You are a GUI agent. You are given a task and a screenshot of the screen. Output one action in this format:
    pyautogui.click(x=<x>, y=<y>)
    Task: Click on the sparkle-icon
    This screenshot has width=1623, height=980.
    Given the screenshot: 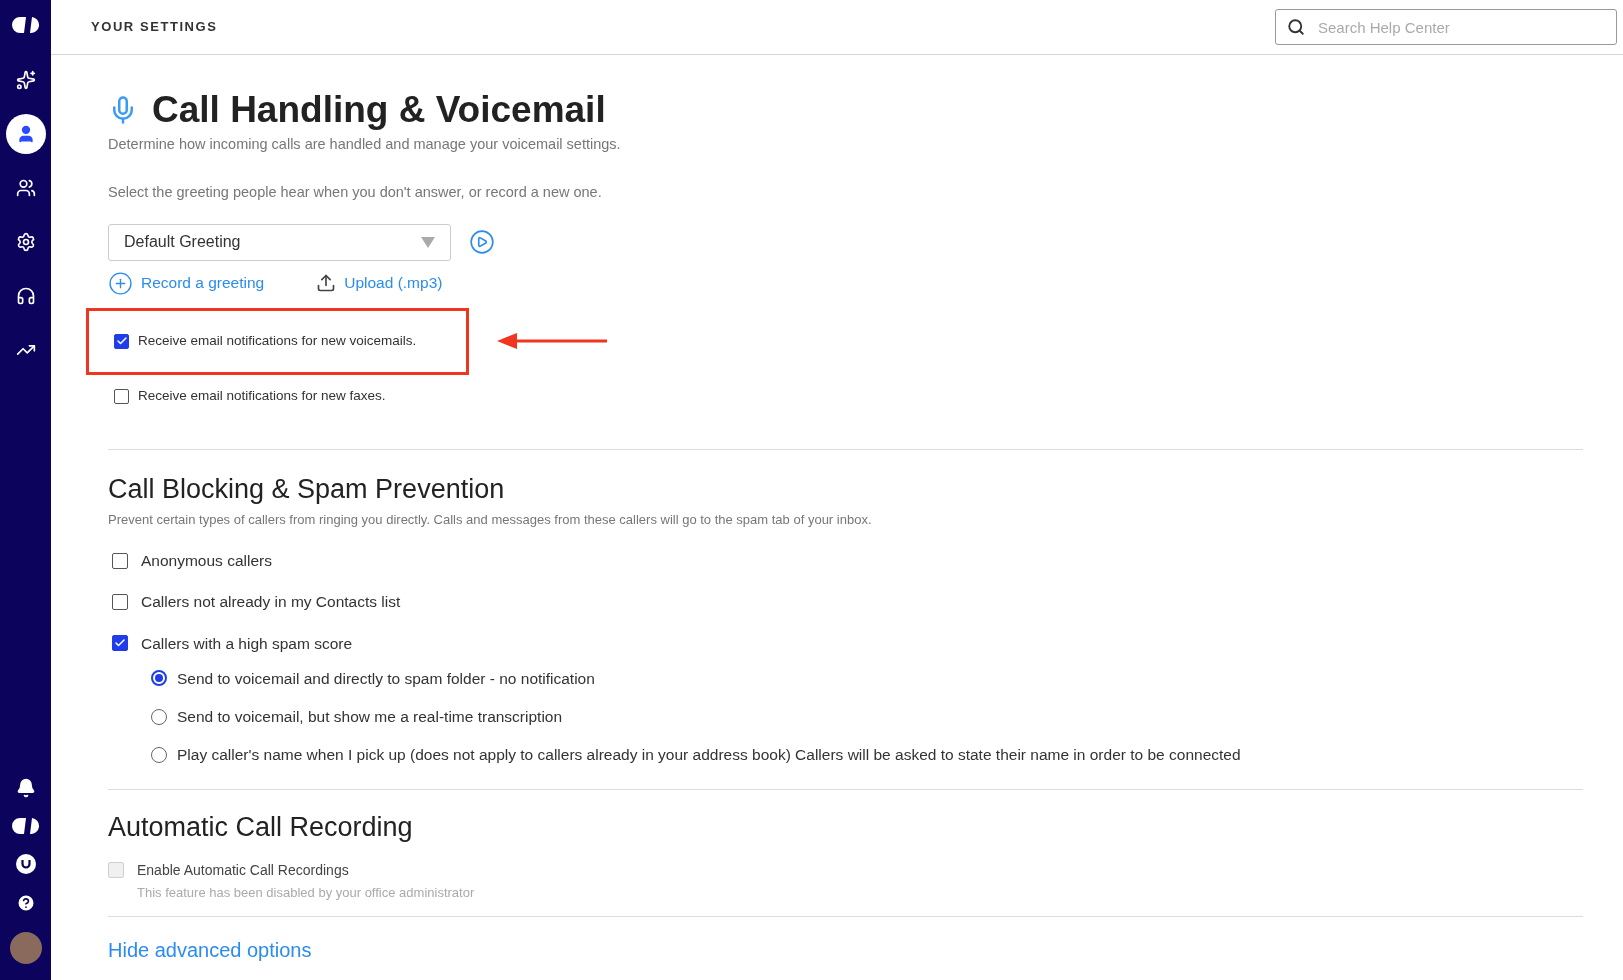 What is the action you would take?
    pyautogui.click(x=25, y=80)
    